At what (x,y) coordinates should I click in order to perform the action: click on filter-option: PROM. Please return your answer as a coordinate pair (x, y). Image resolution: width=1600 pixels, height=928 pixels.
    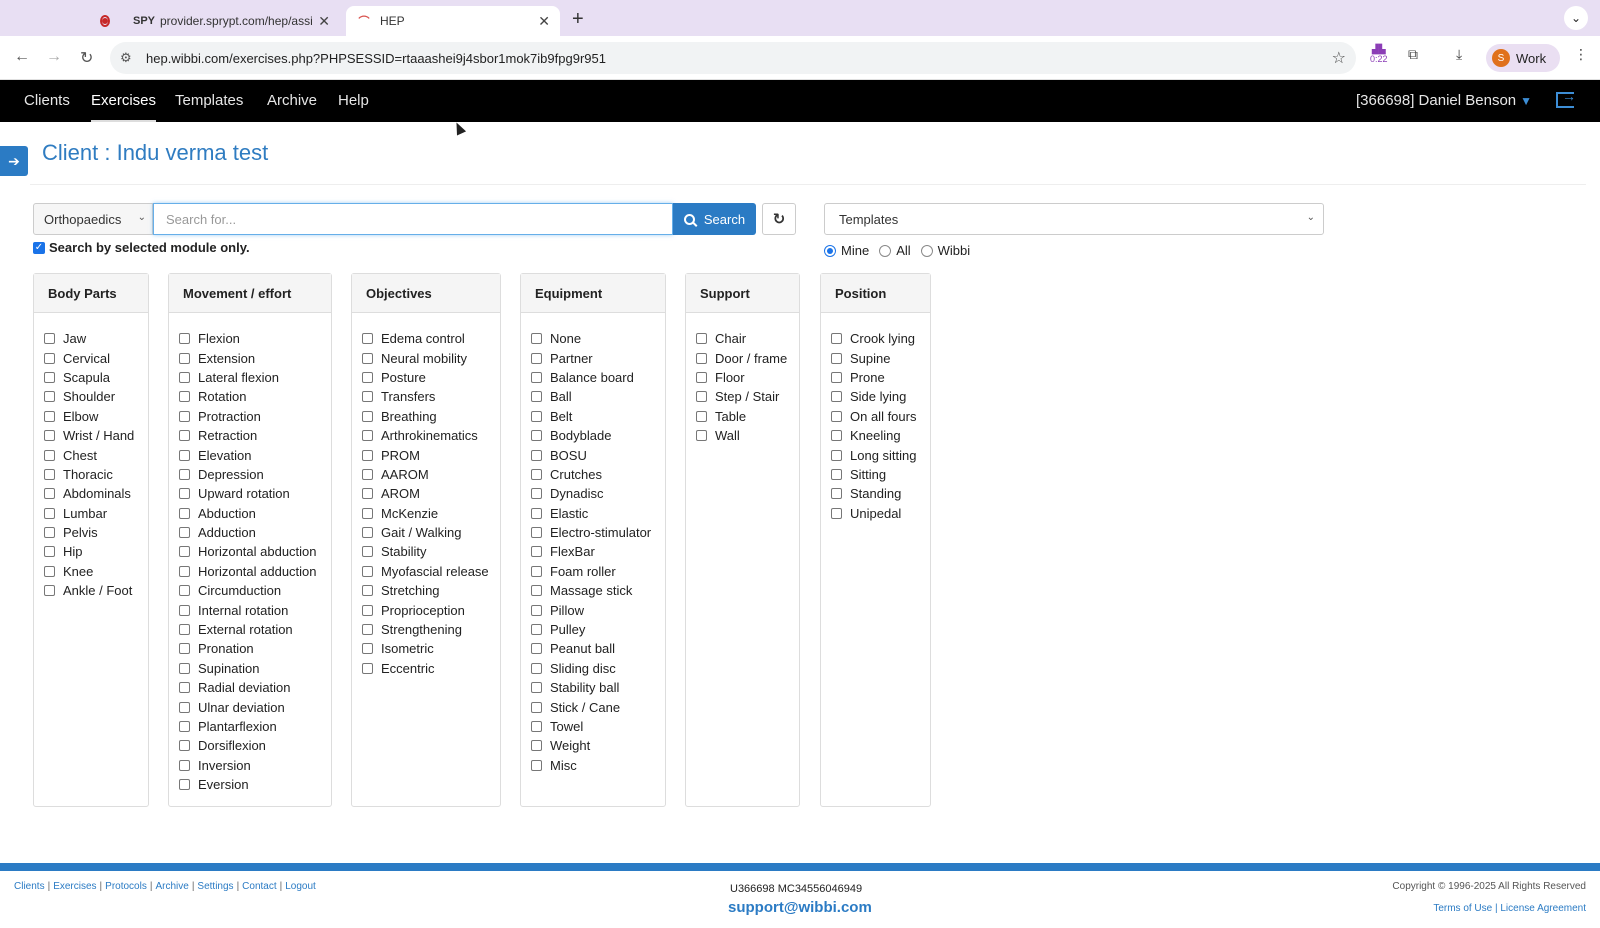
    Looking at the image, I should click on (431, 454).